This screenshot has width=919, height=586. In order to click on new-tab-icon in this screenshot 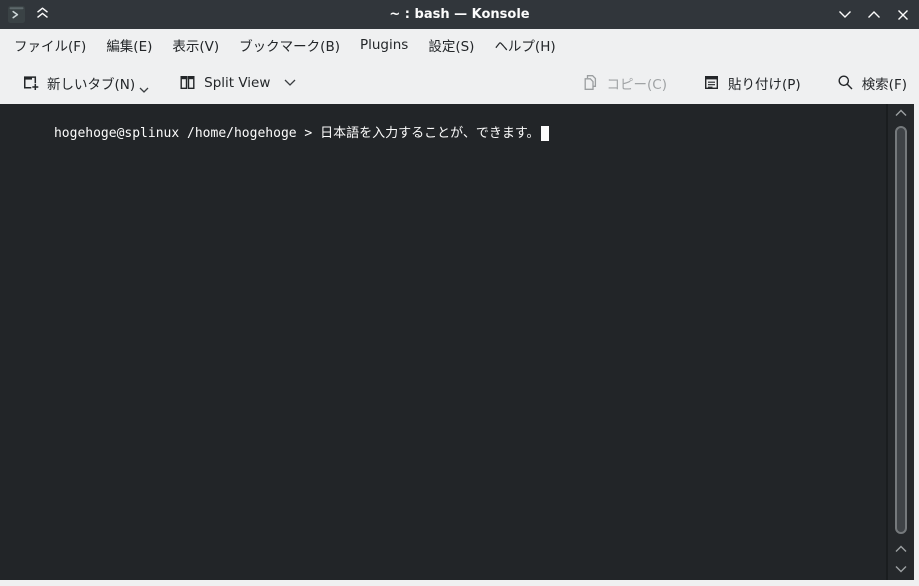, I will do `click(30, 82)`.